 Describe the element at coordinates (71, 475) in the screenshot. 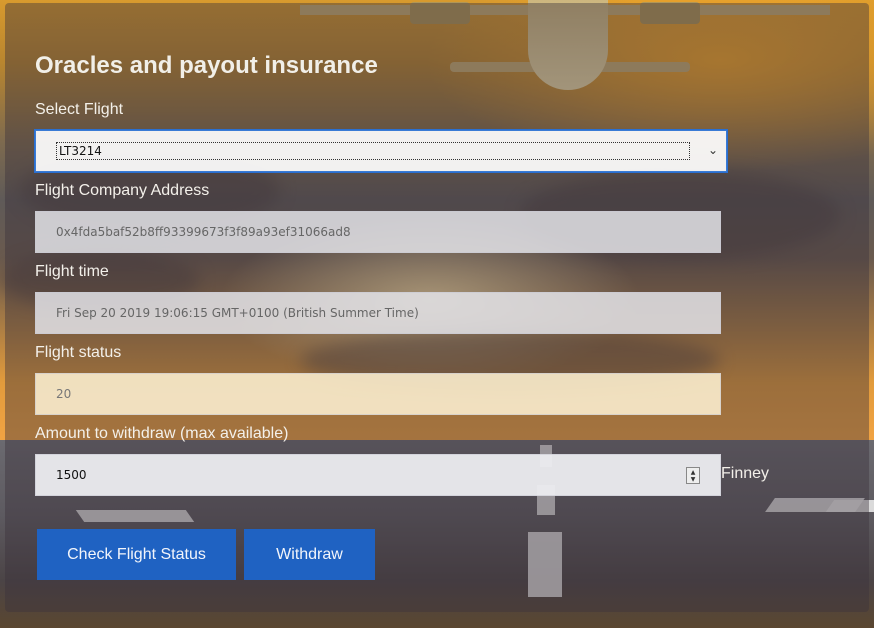

I see `withdraw-amount-value: 1500` at that location.